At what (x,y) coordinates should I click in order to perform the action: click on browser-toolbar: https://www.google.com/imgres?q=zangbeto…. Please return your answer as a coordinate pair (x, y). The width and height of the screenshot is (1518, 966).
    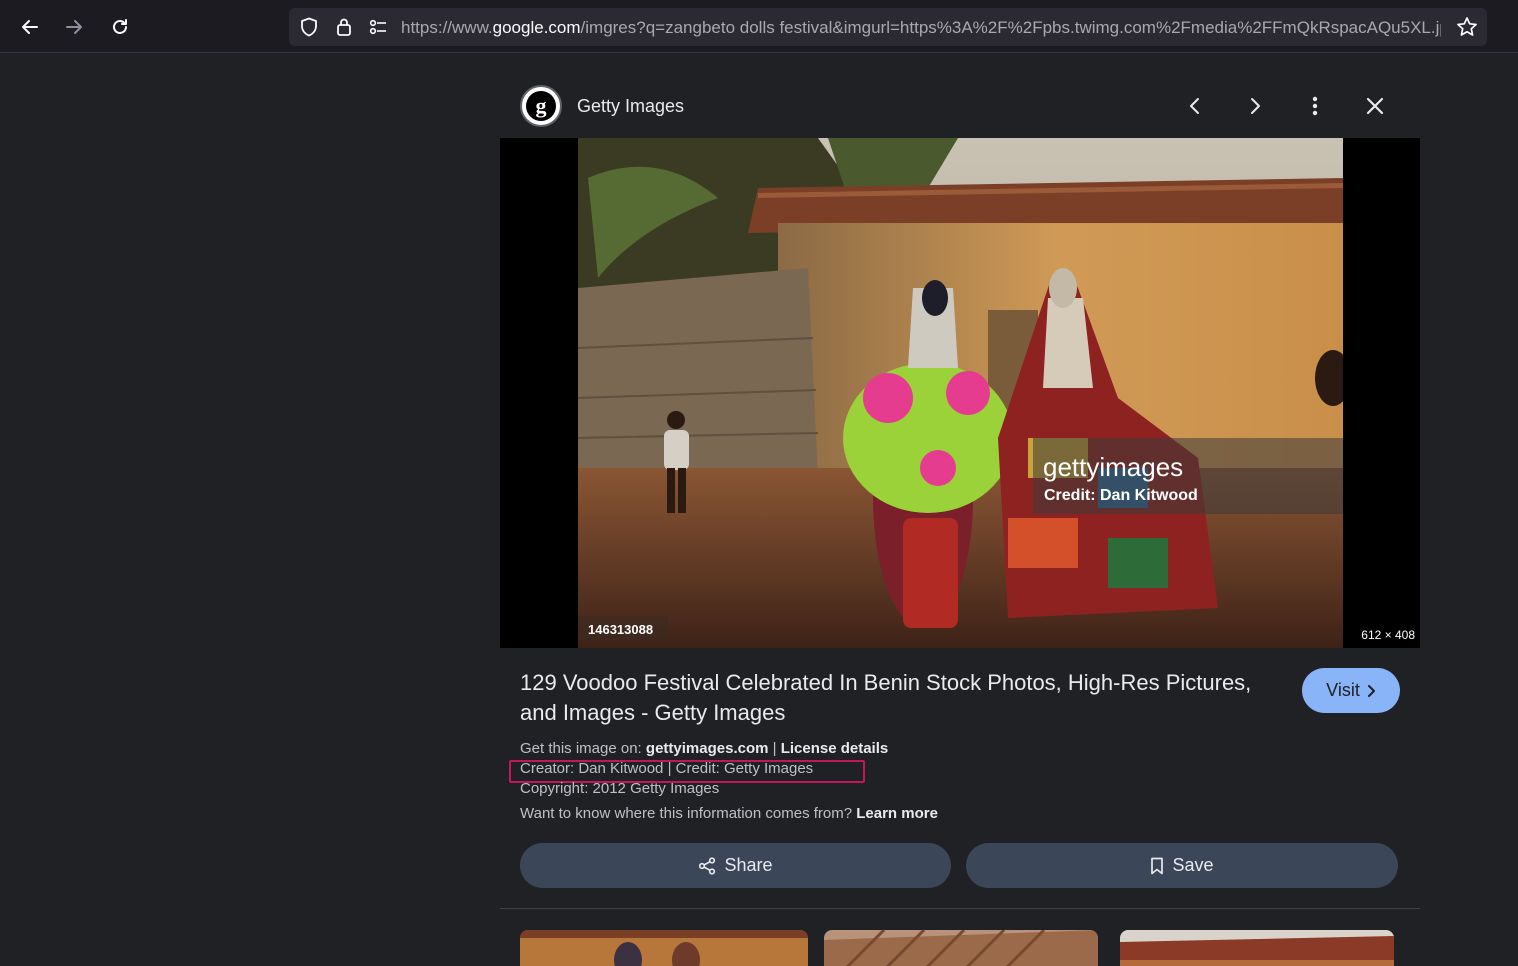
    Looking at the image, I should click on (759, 26).